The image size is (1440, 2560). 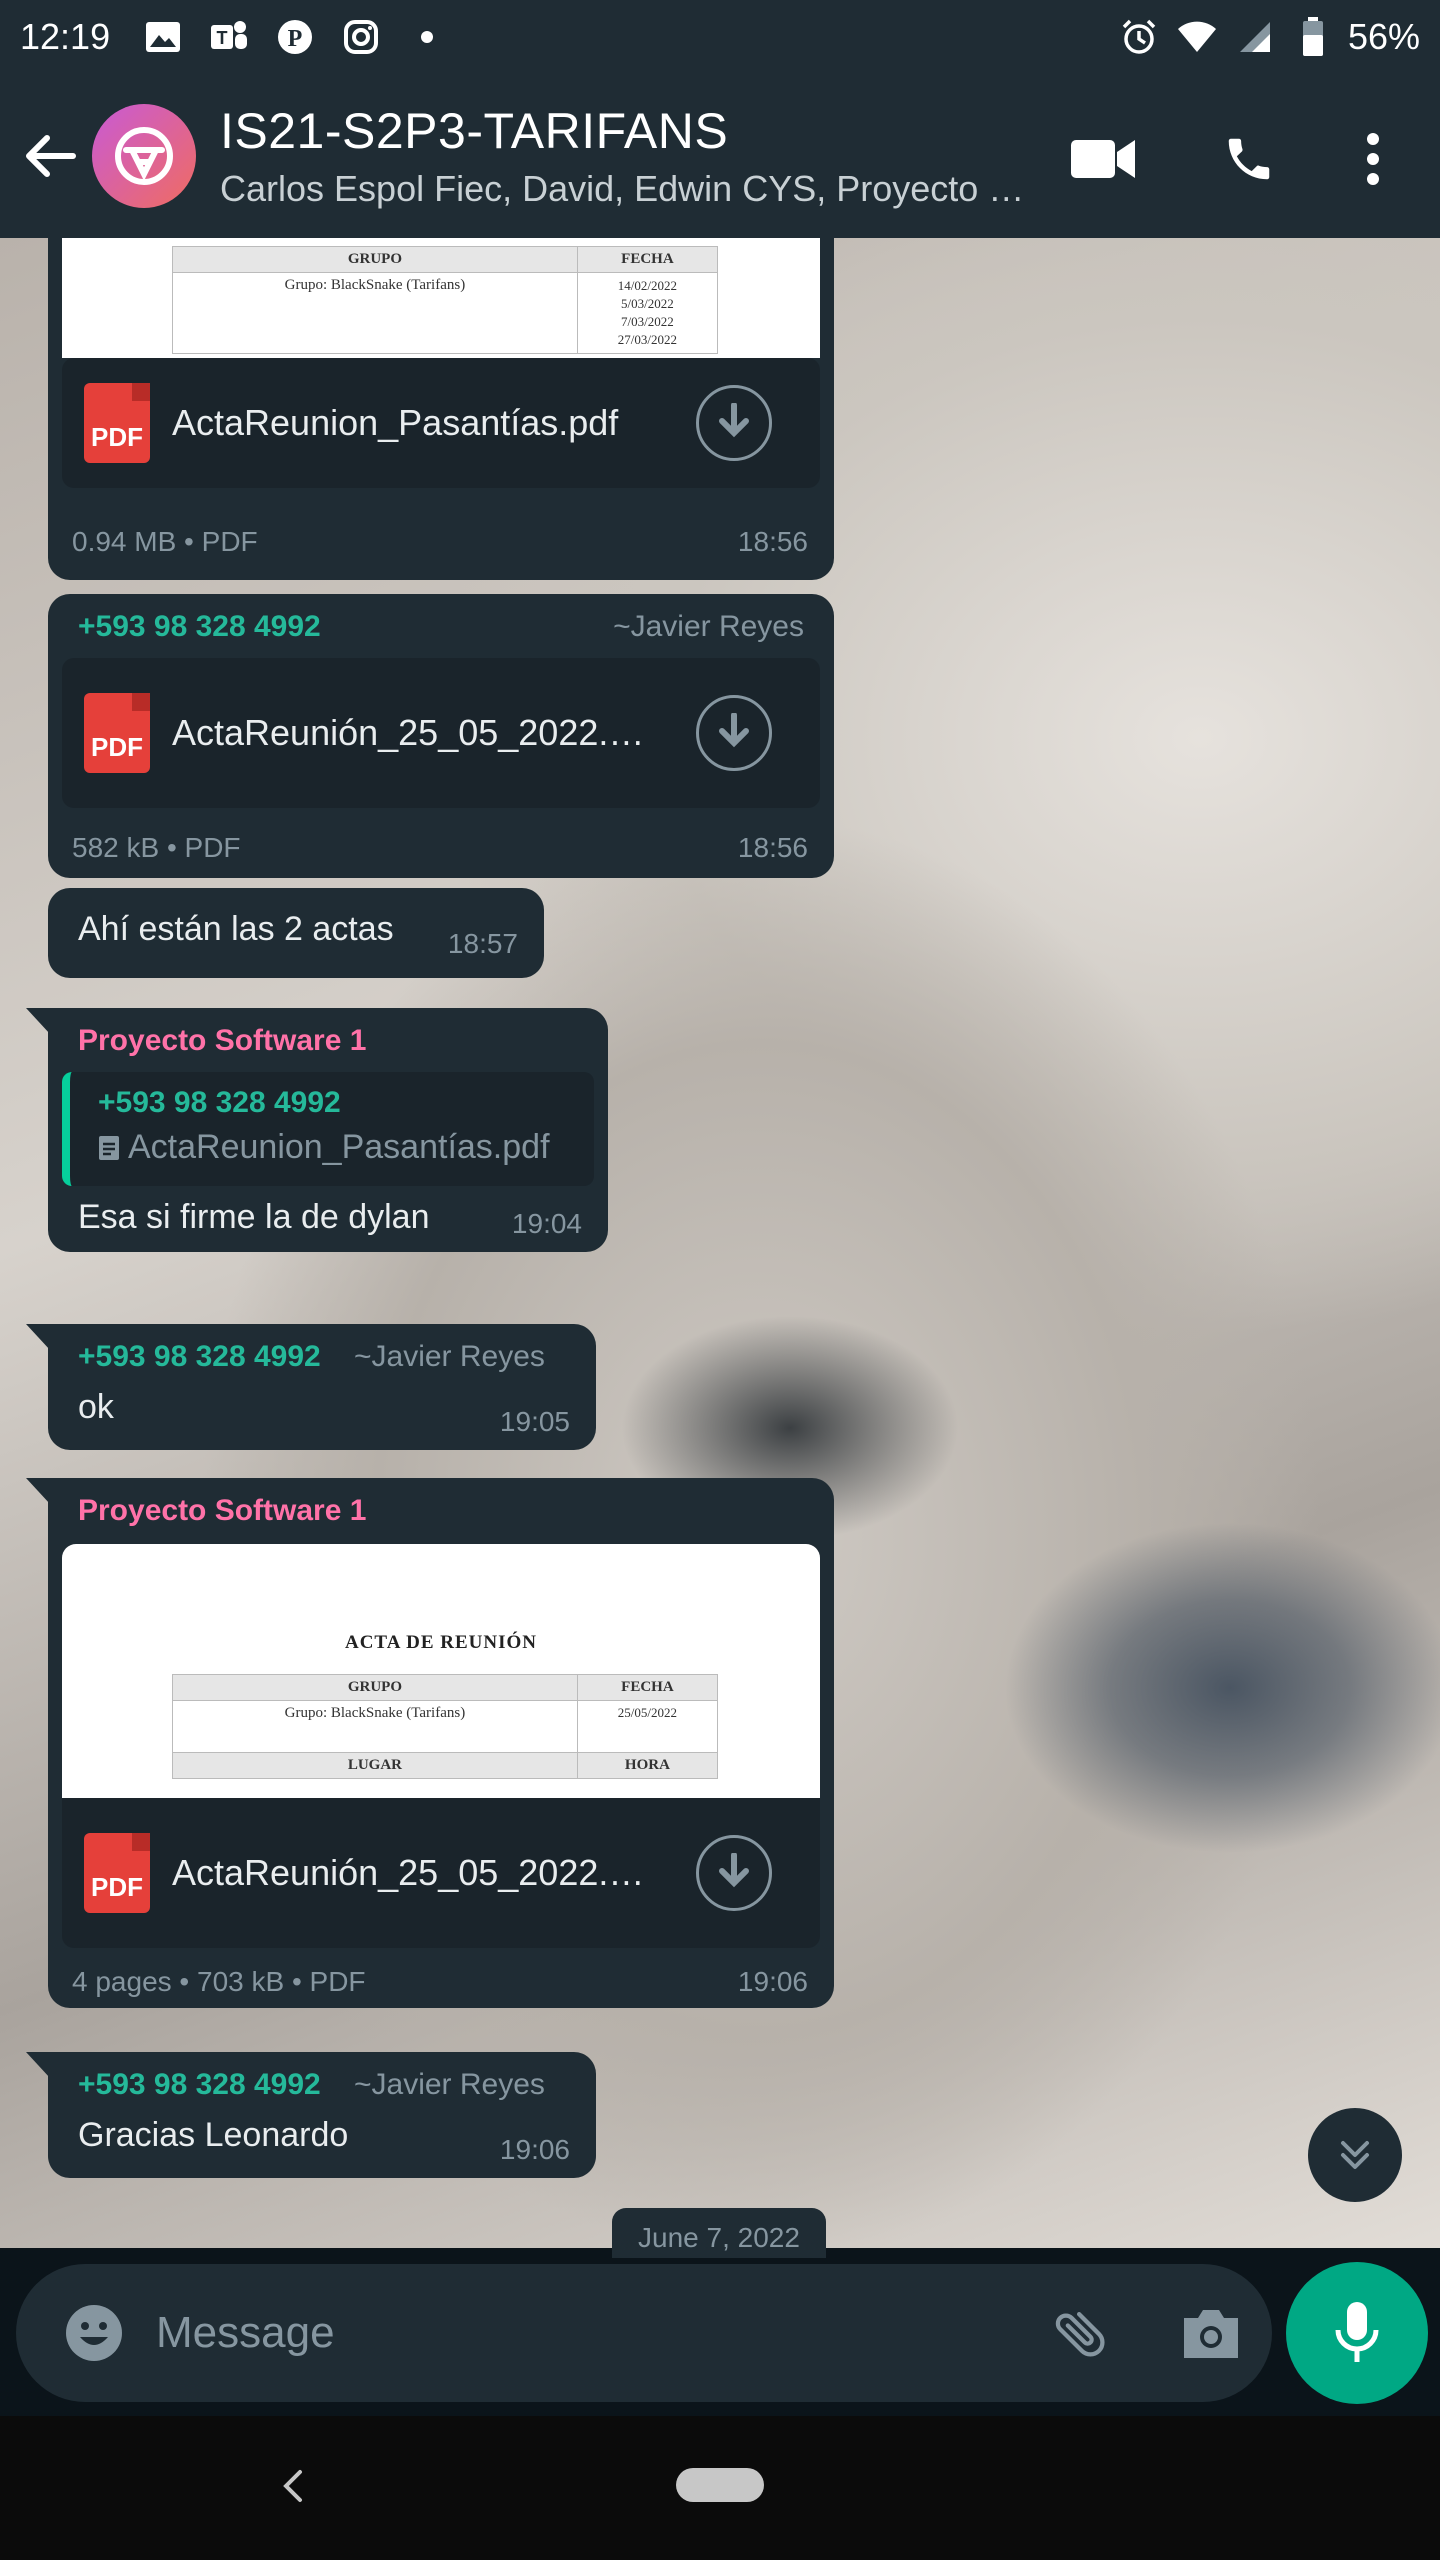 I want to click on nav-home-pill, so click(x=720, y=2485).